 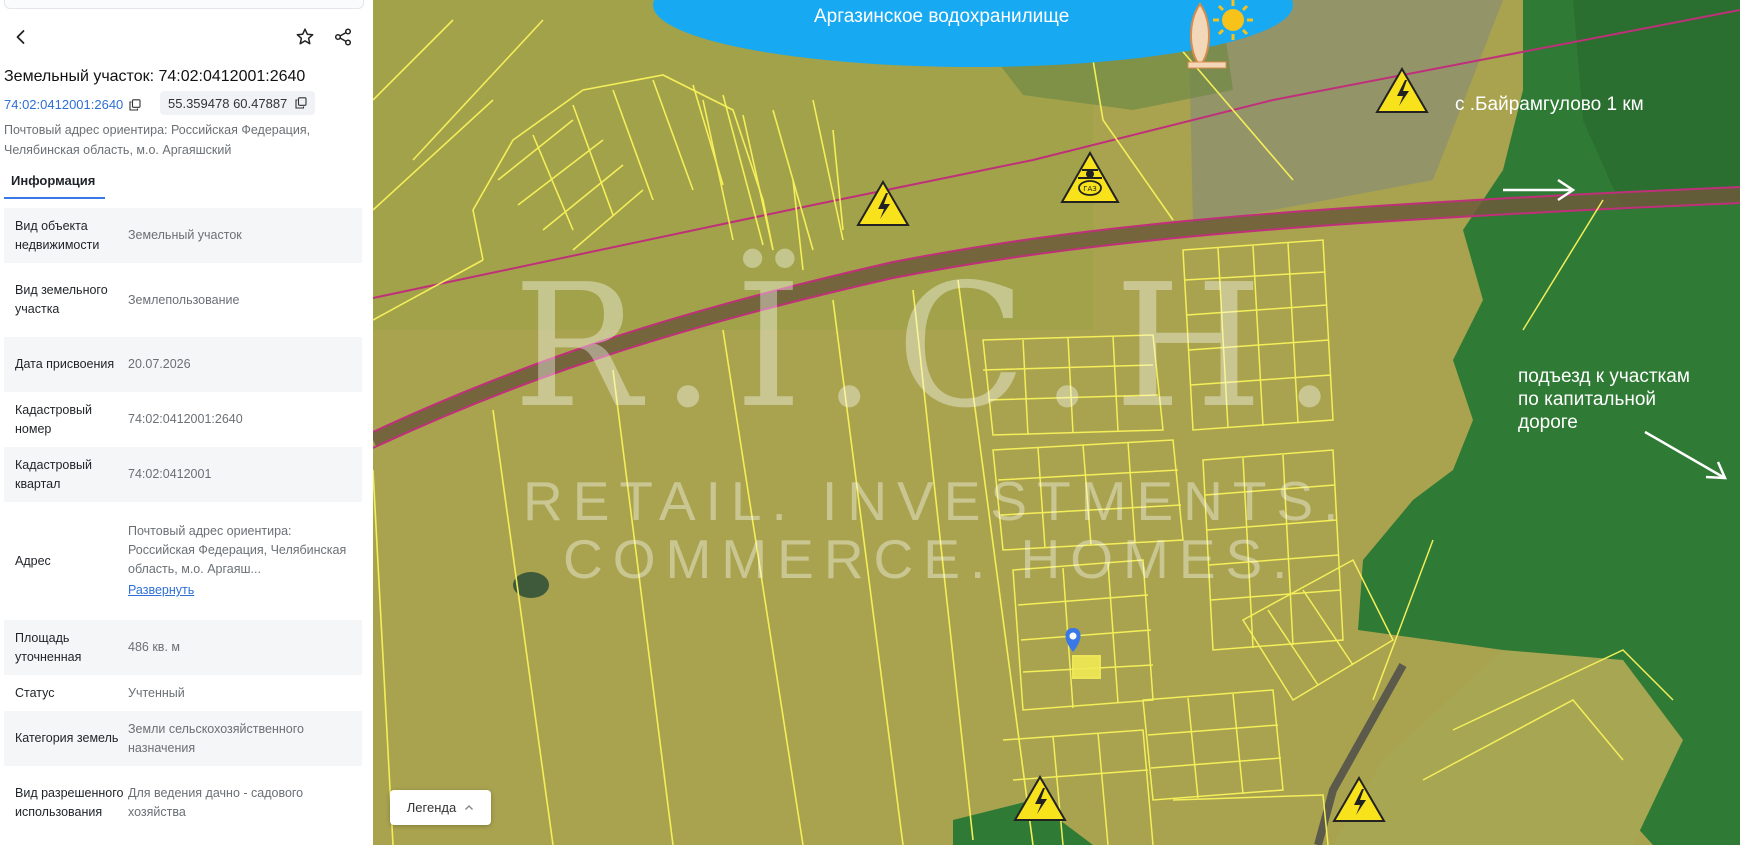 What do you see at coordinates (67, 738) in the screenshot?
I see `row-key: Категория земель` at bounding box center [67, 738].